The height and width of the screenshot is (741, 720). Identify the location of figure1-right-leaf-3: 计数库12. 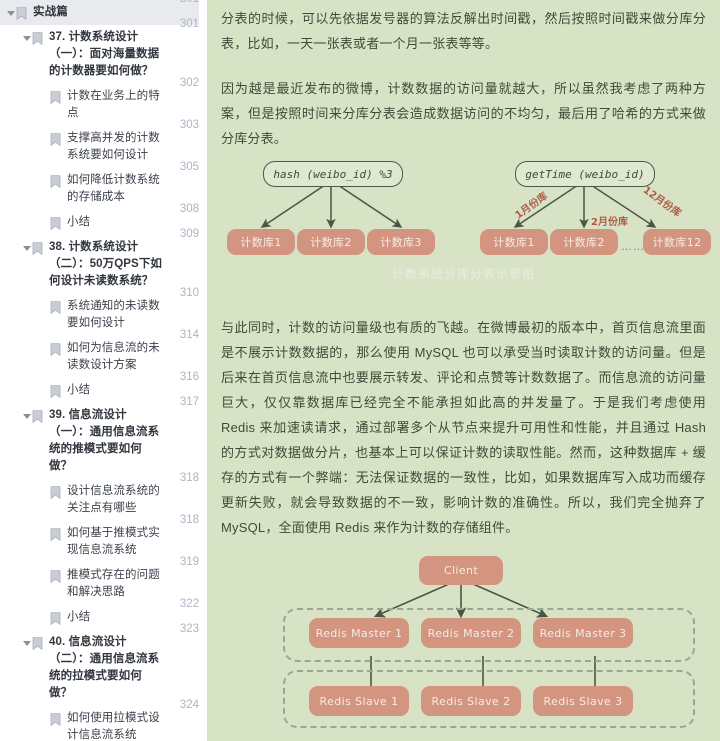
(677, 242).